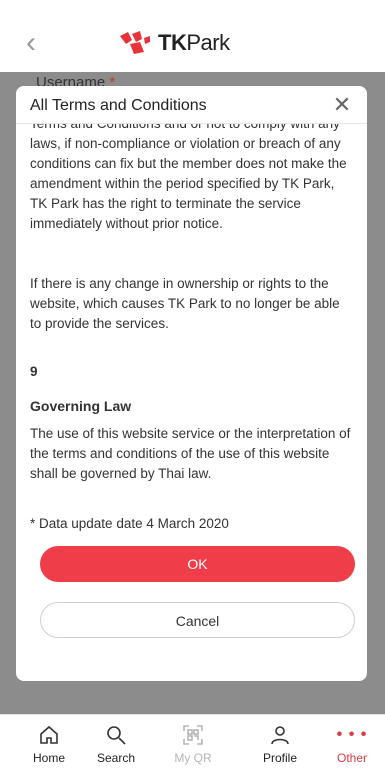 The width and height of the screenshot is (385, 781). What do you see at coordinates (351, 758) in the screenshot?
I see `tab-other-label: Other` at bounding box center [351, 758].